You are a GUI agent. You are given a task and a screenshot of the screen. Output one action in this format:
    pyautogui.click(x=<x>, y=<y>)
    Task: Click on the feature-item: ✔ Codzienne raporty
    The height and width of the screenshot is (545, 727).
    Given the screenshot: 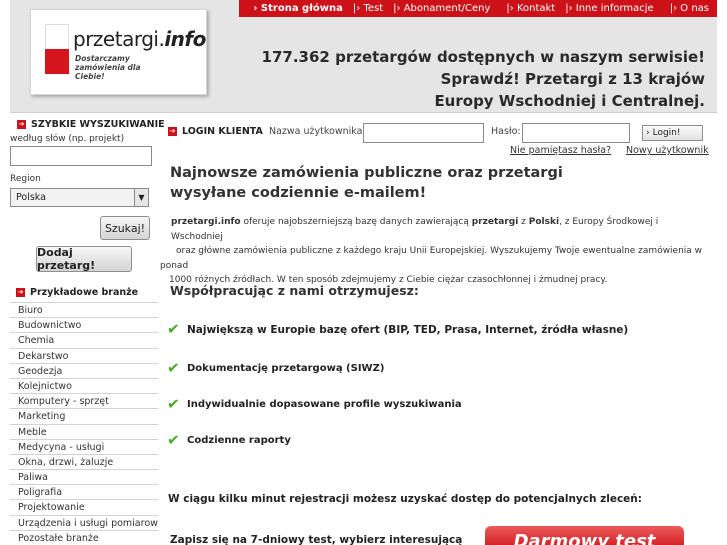 What is the action you would take?
    pyautogui.click(x=228, y=440)
    